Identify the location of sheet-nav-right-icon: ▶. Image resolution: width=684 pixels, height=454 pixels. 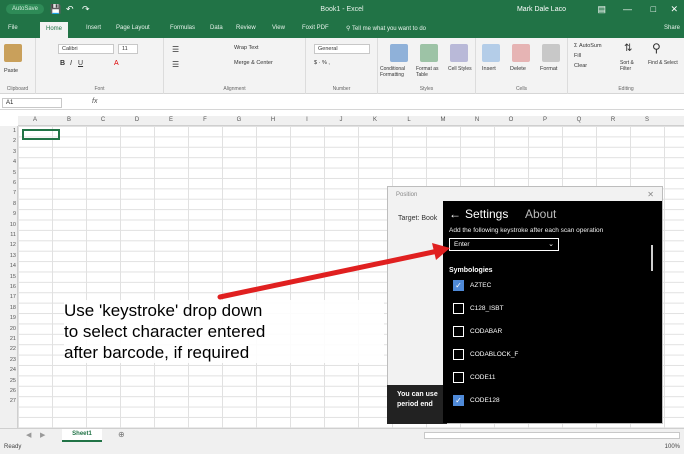
(42, 435).